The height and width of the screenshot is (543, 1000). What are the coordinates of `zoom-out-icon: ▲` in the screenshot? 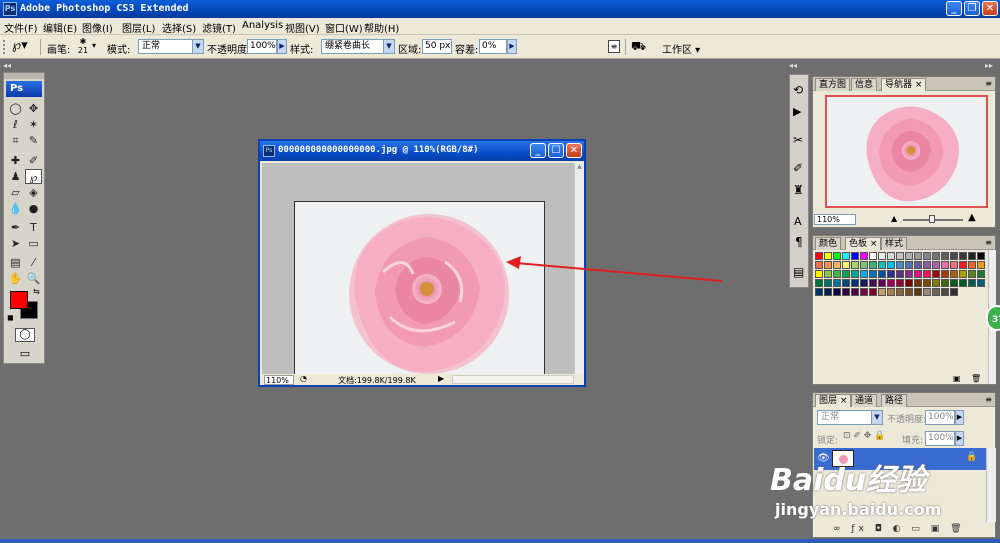 It's located at (894, 218).